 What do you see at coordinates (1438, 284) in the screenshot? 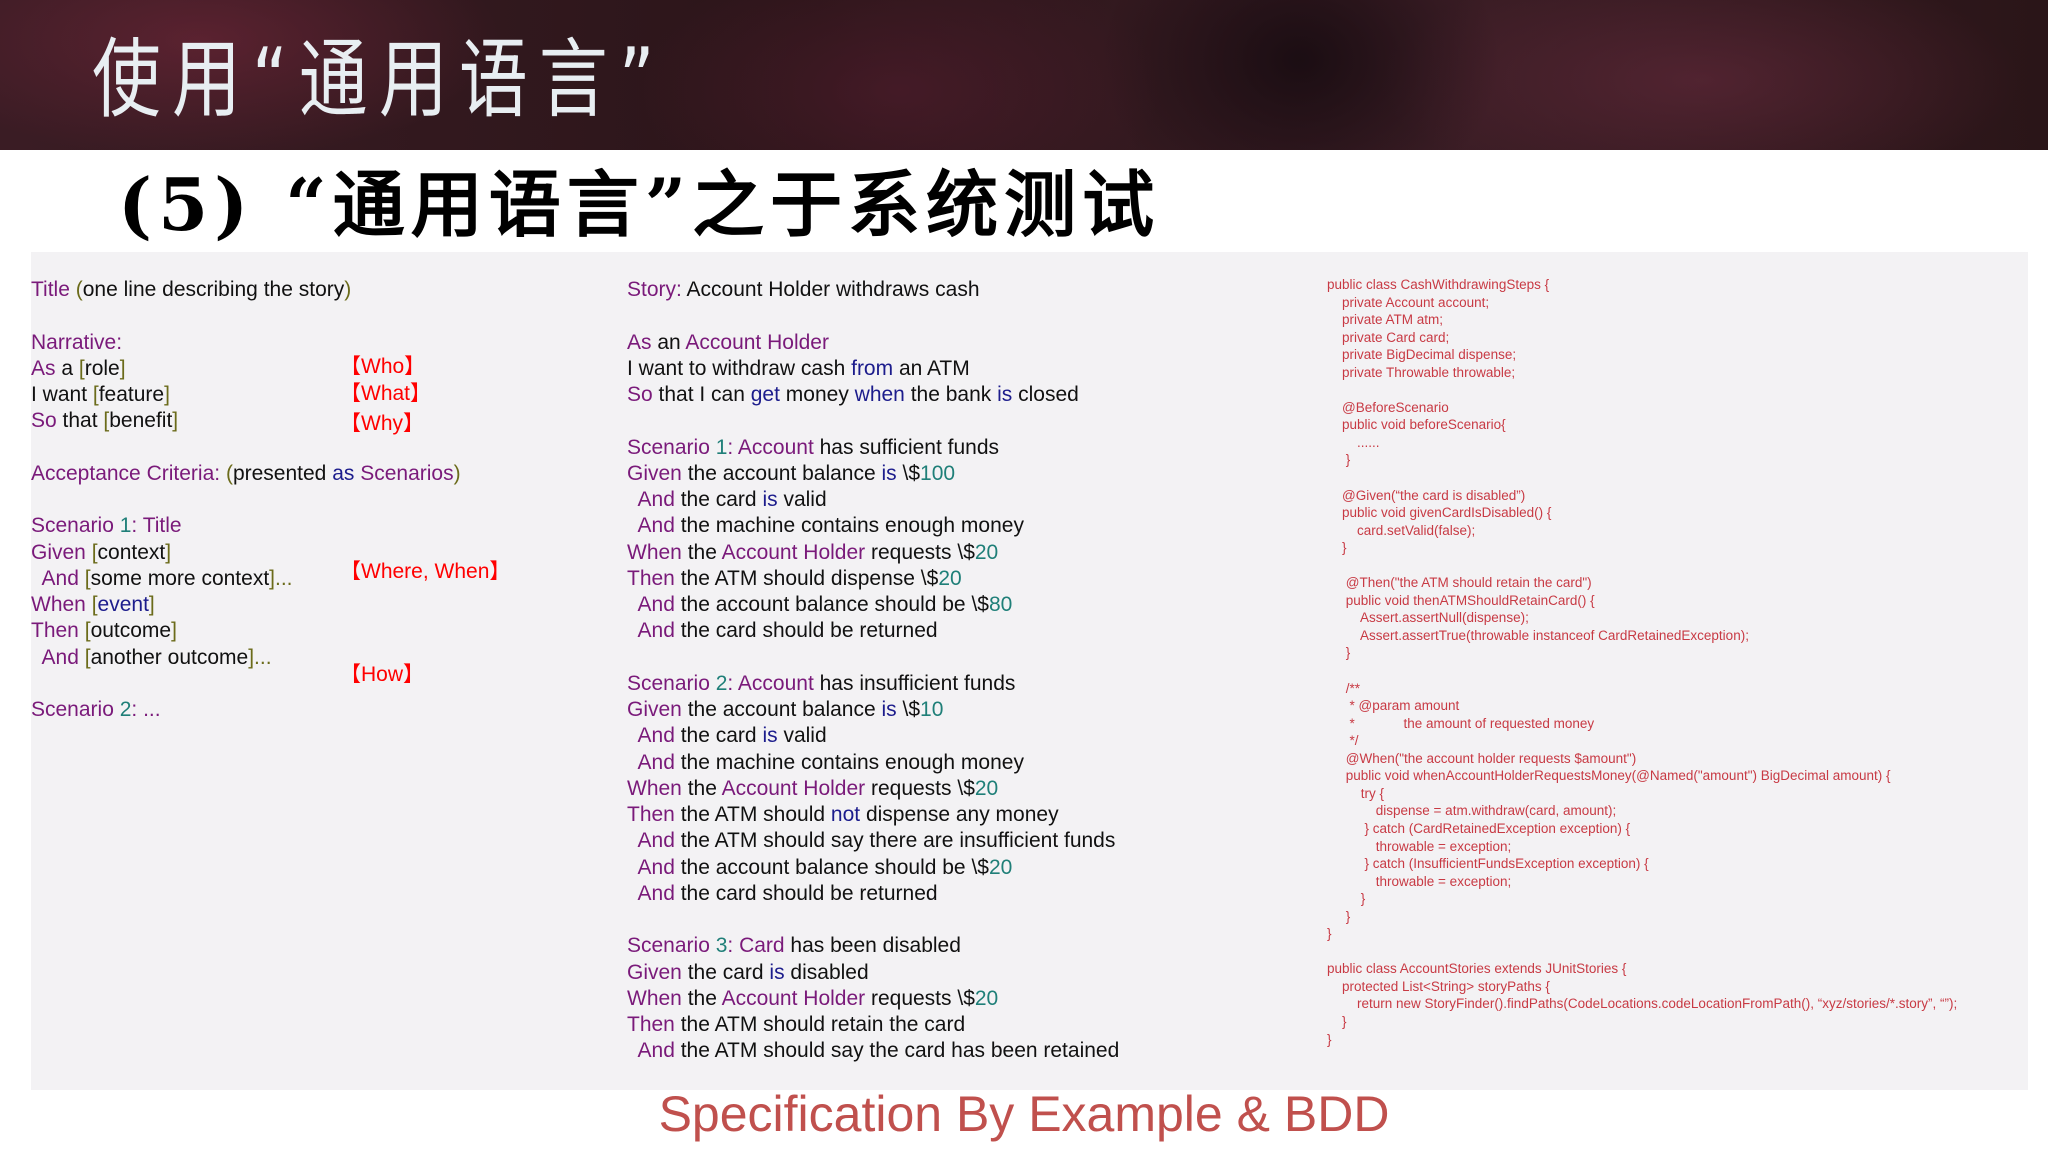
I see `code-line: public class CashWithdrawingSteps {` at bounding box center [1438, 284].